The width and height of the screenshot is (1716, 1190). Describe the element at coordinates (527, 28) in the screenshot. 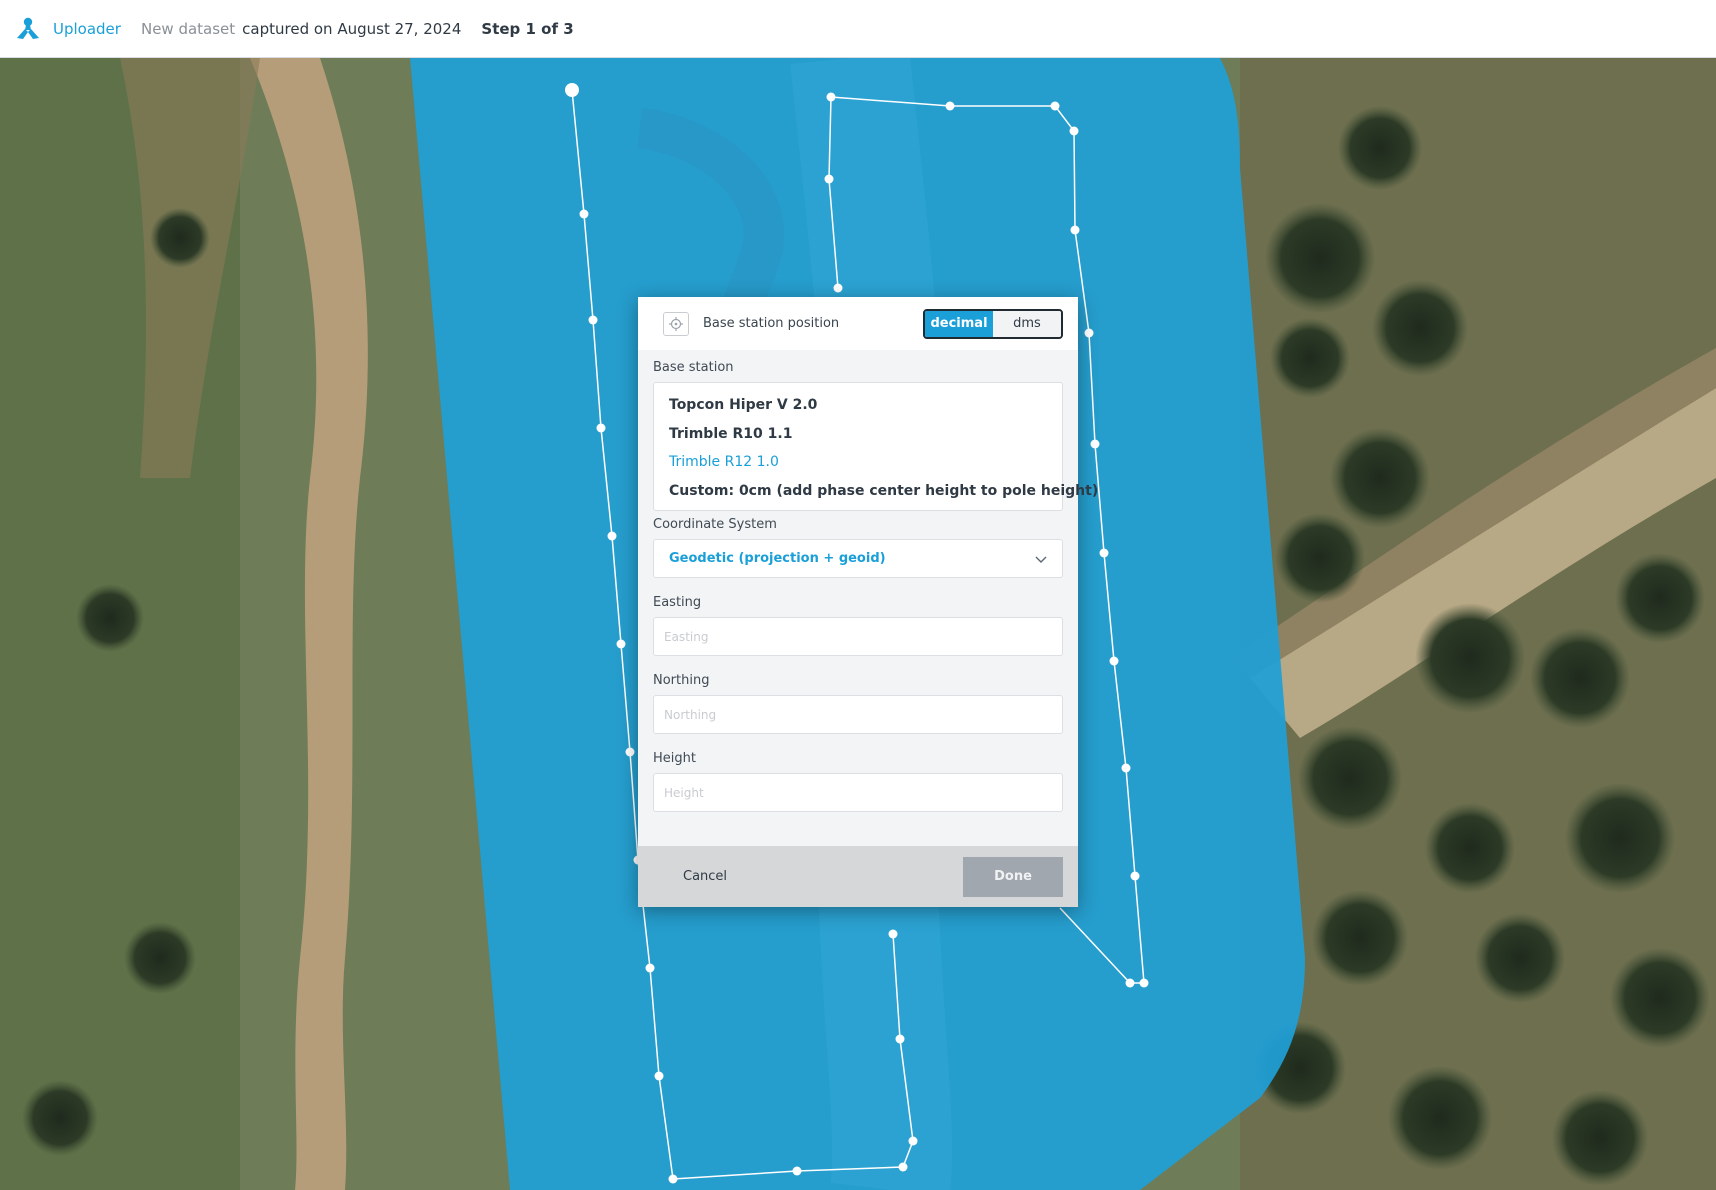

I see `step-indicator: Step 1 of 3` at that location.